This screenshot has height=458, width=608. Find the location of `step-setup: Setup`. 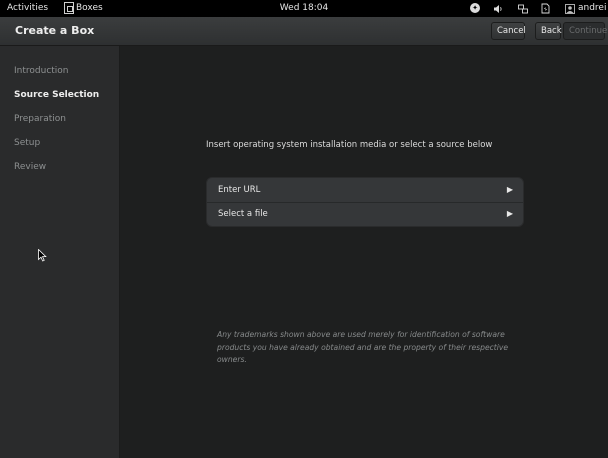

step-setup: Setup is located at coordinates (27, 143).